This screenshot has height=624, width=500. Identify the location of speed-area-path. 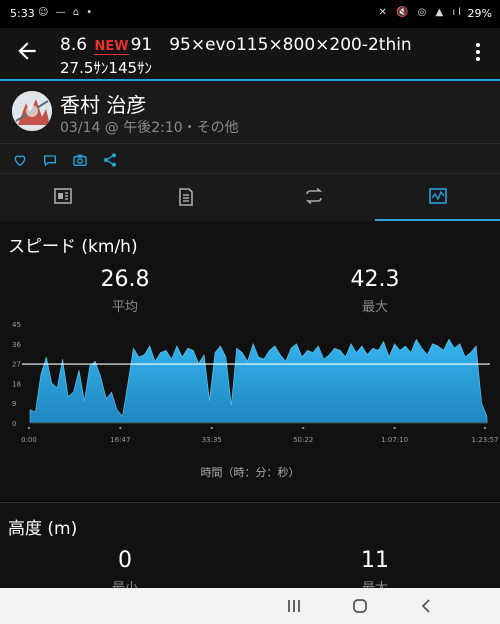
(258, 381).